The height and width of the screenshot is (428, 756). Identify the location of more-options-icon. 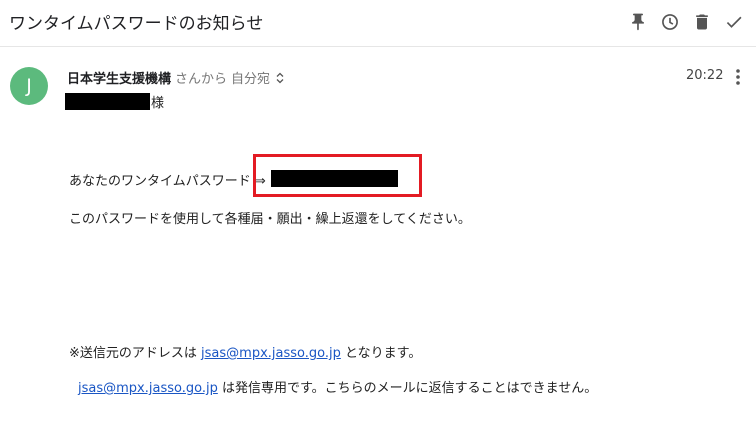
(738, 77).